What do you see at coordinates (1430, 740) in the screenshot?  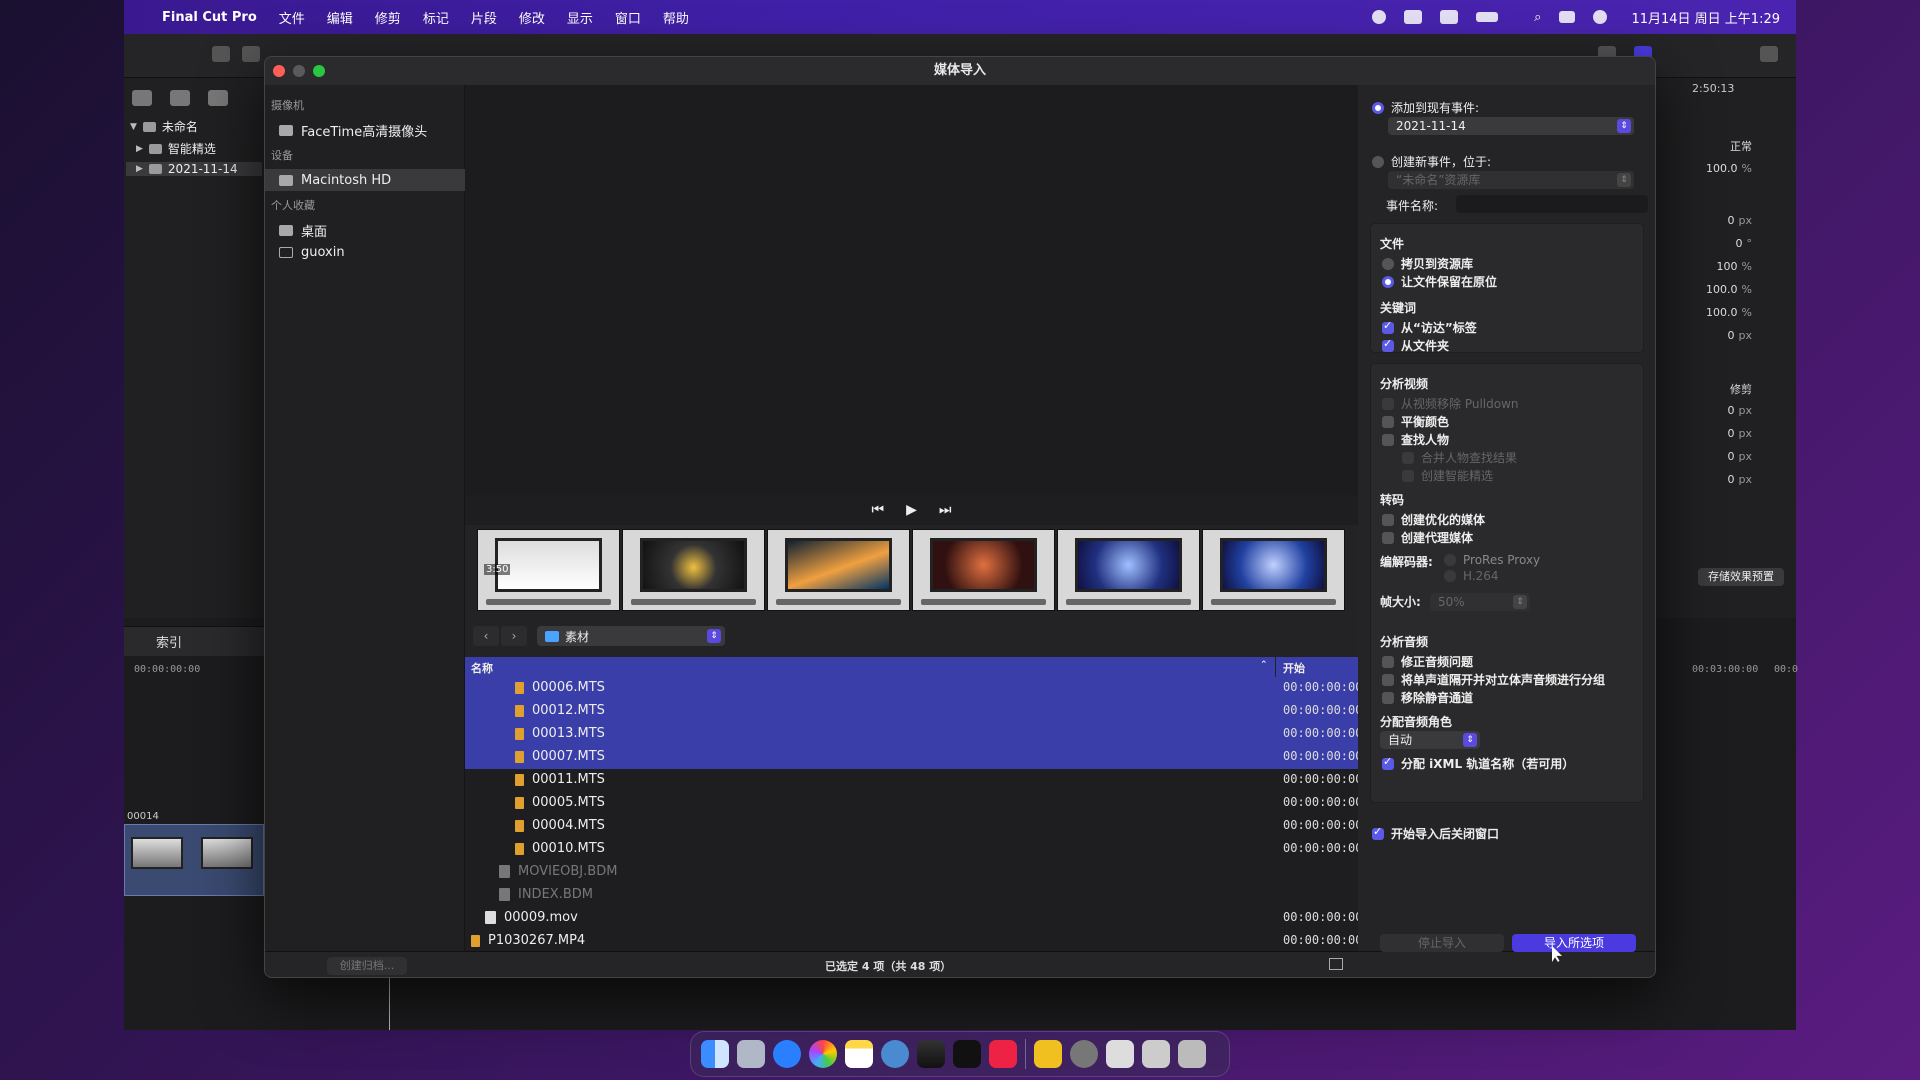 I see `audio-role-popup: 自动 ⇕` at bounding box center [1430, 740].